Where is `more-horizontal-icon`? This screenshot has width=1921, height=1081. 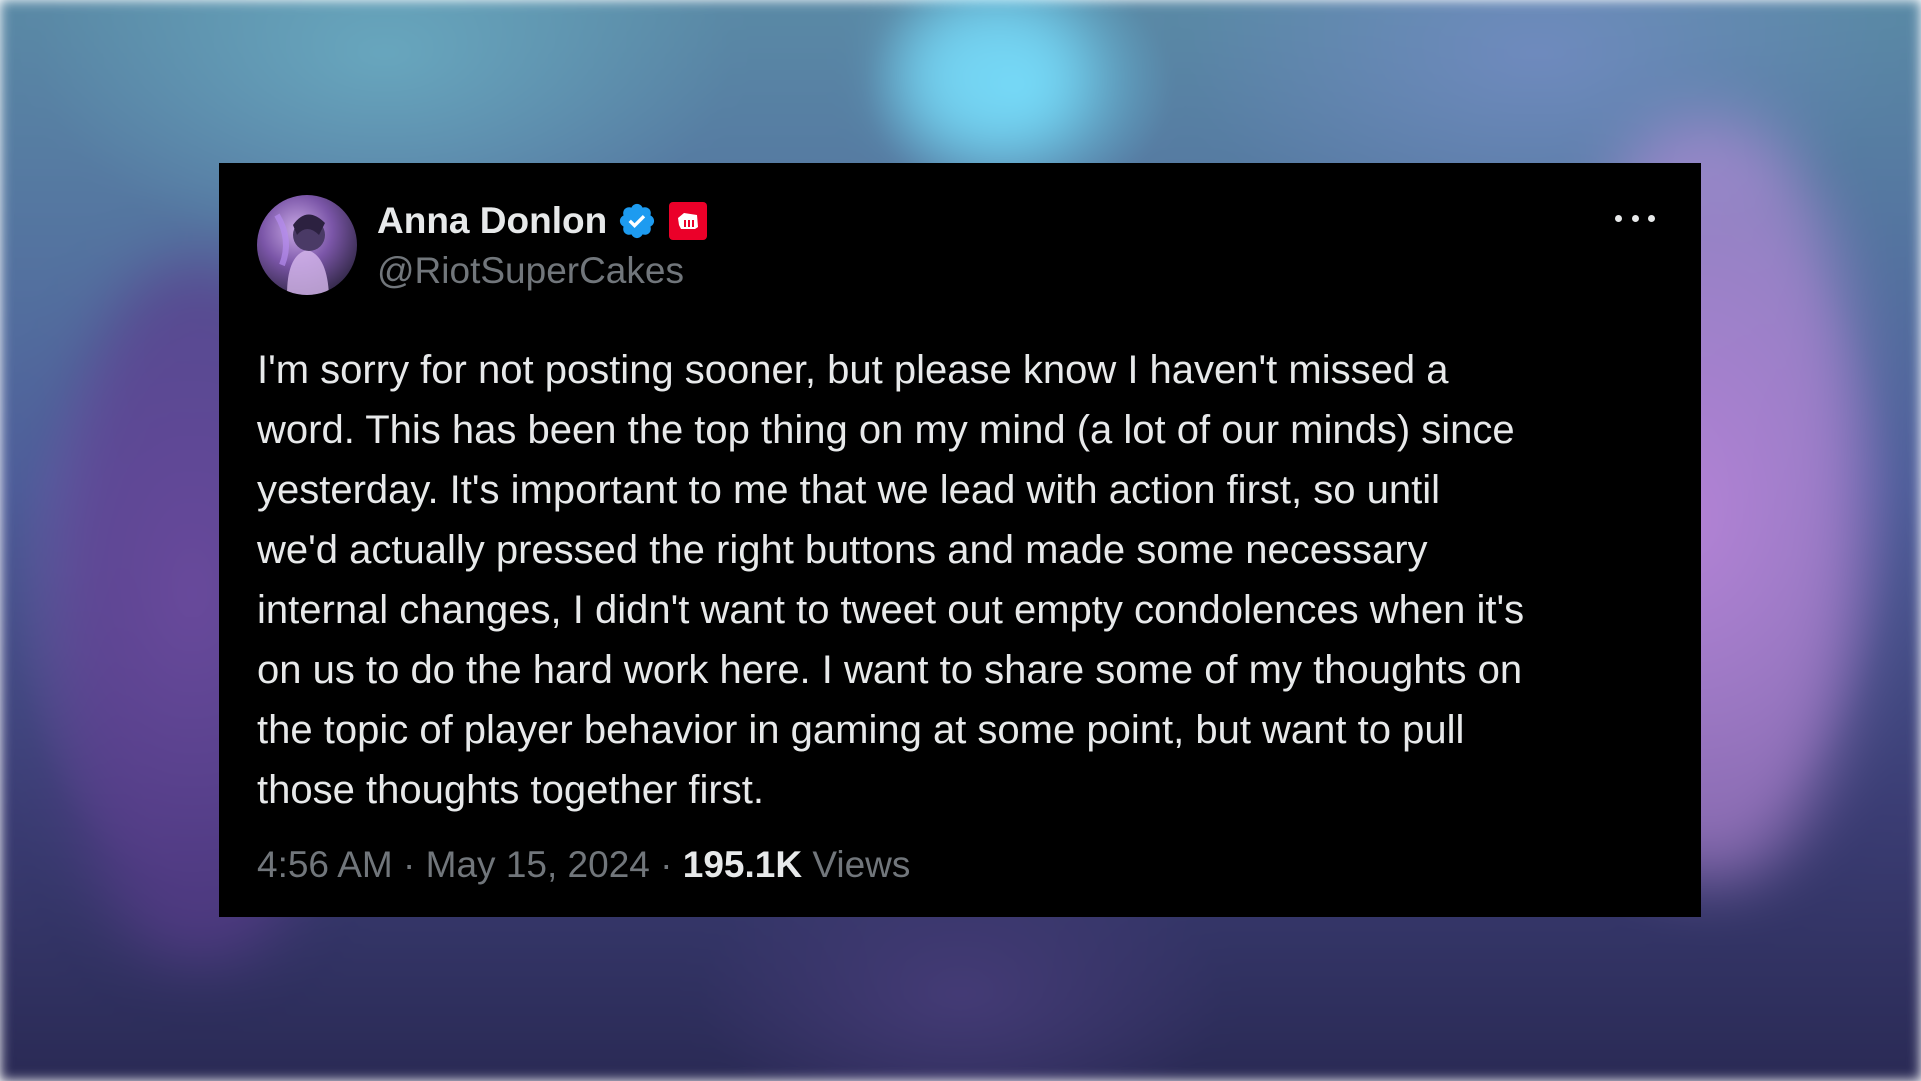
more-horizontal-icon is located at coordinates (1635, 218).